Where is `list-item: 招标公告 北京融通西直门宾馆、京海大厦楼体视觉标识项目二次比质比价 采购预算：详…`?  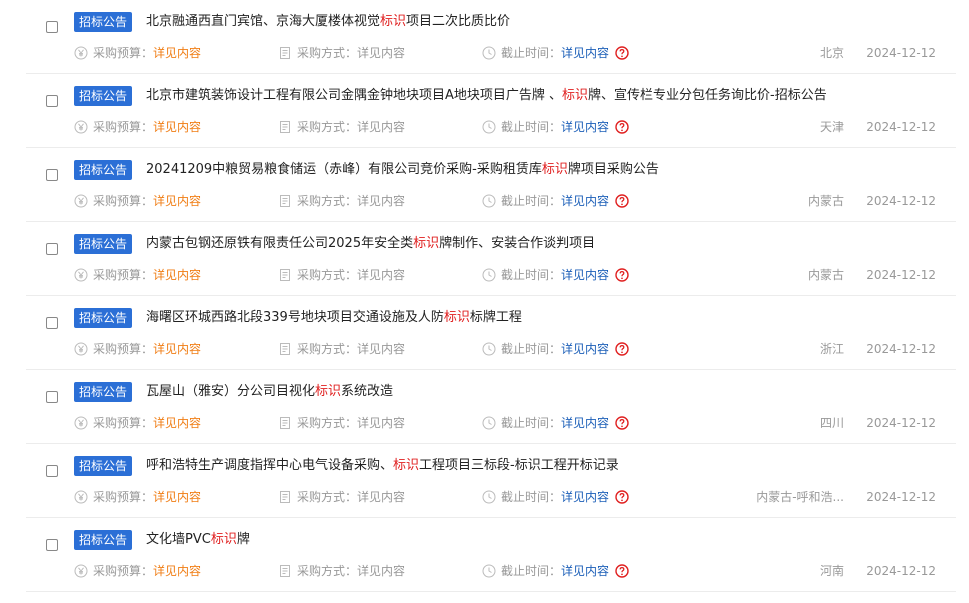
list-item: 招标公告 北京融通西直门宾馆、京海大厦楼体视觉标识项目二次比质比价 采购预算：详… is located at coordinates (491, 37).